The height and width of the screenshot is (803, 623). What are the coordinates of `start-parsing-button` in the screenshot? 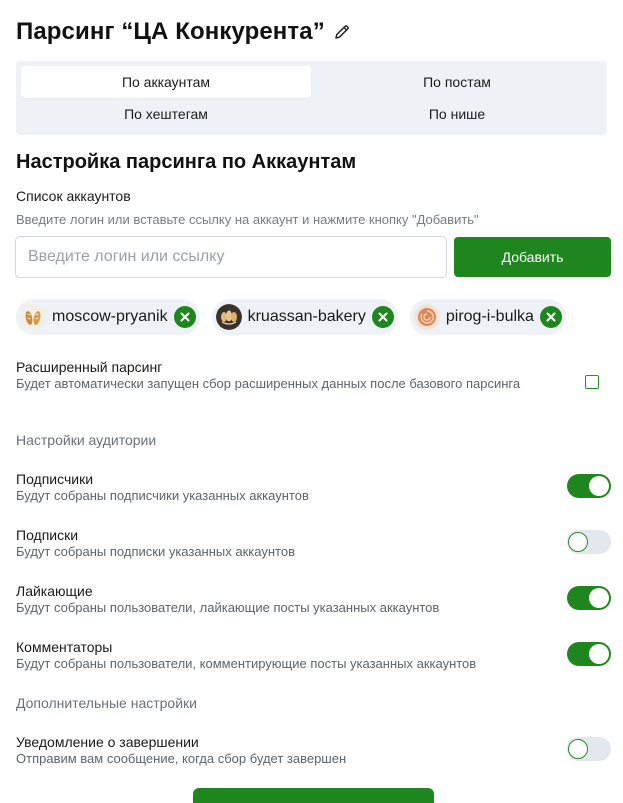 It's located at (313, 795).